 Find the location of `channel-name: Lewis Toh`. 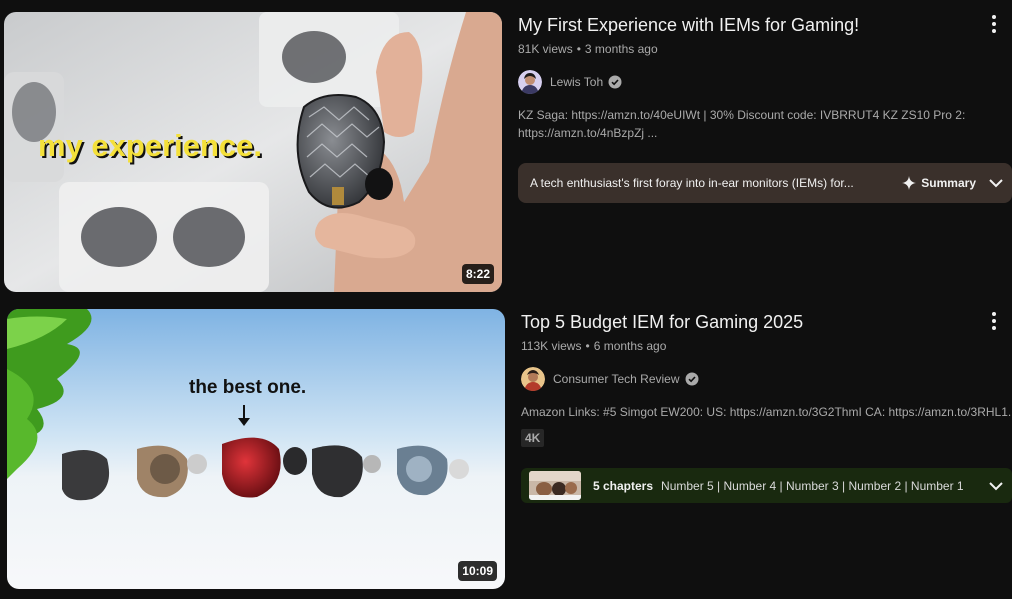

channel-name: Lewis Toh is located at coordinates (576, 82).